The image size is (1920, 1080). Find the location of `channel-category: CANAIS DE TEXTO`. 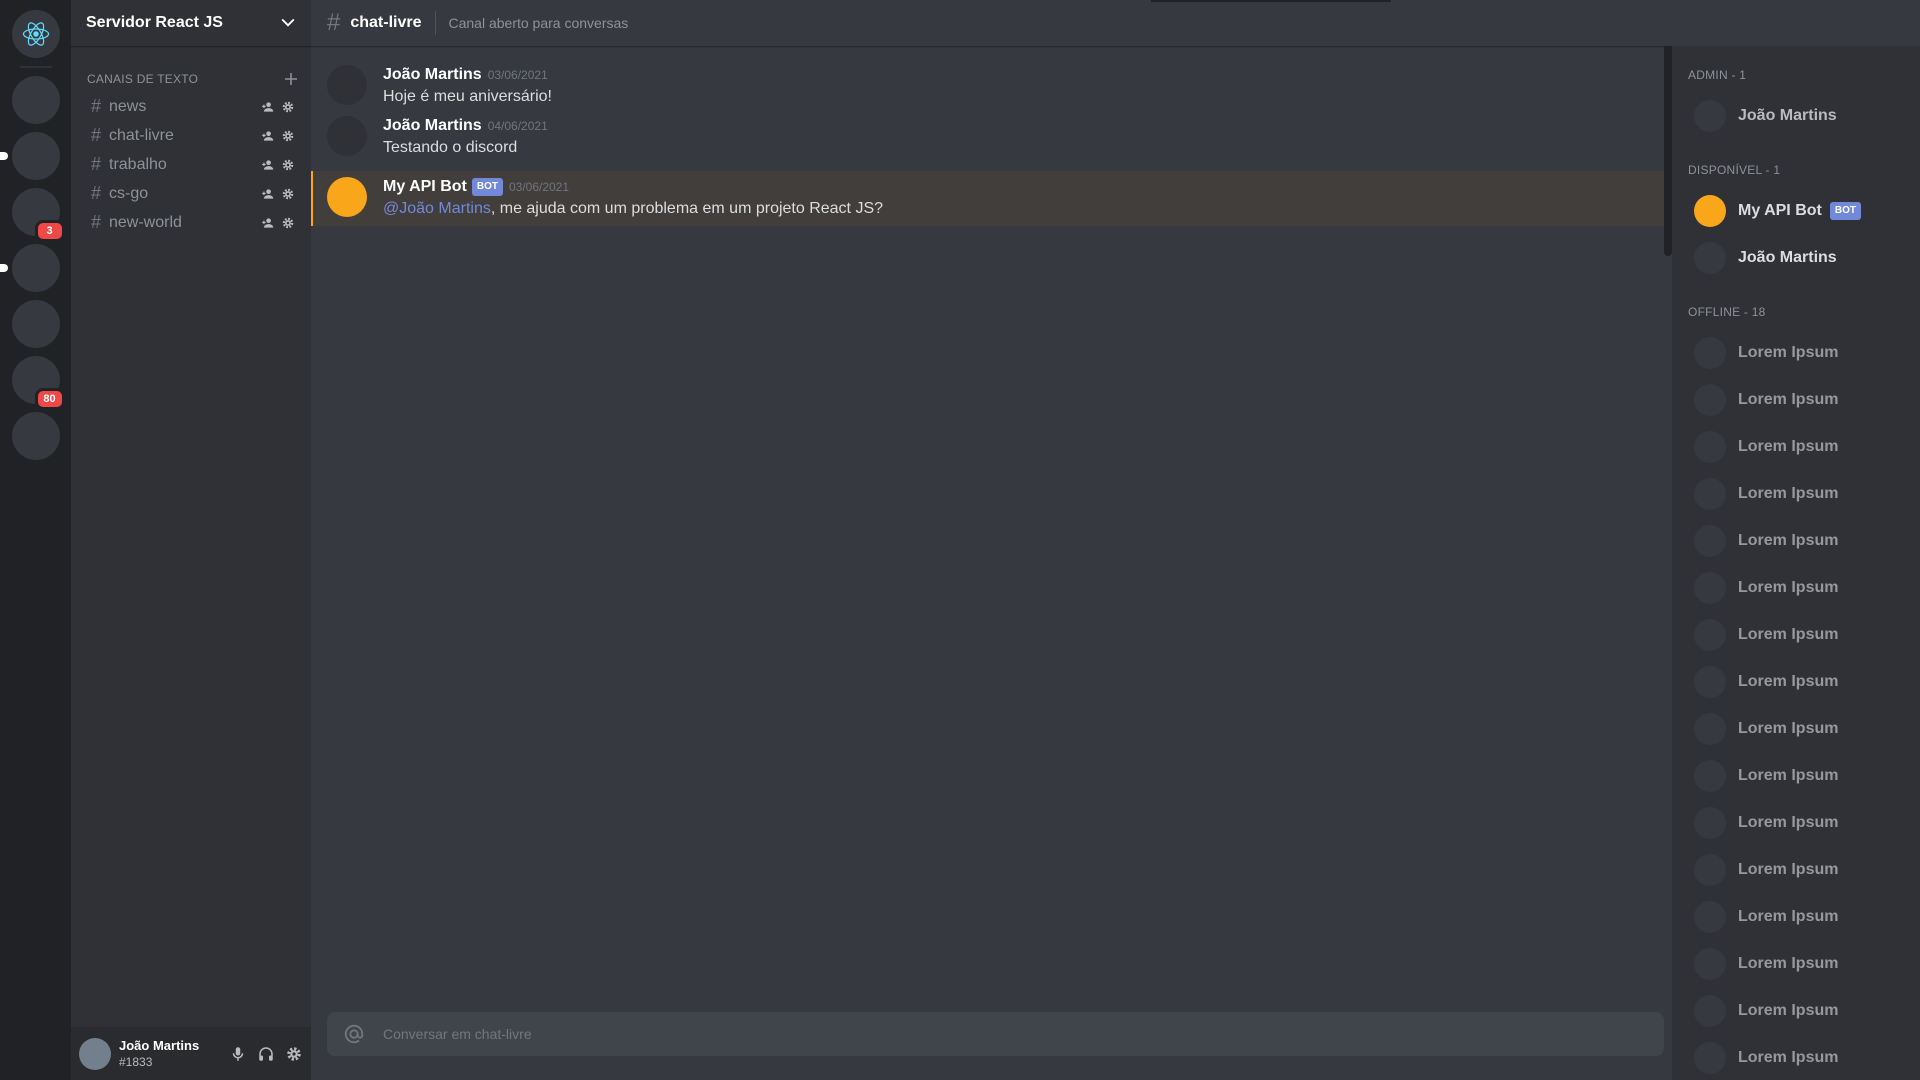

channel-category: CANAIS DE TEXTO is located at coordinates (193, 79).